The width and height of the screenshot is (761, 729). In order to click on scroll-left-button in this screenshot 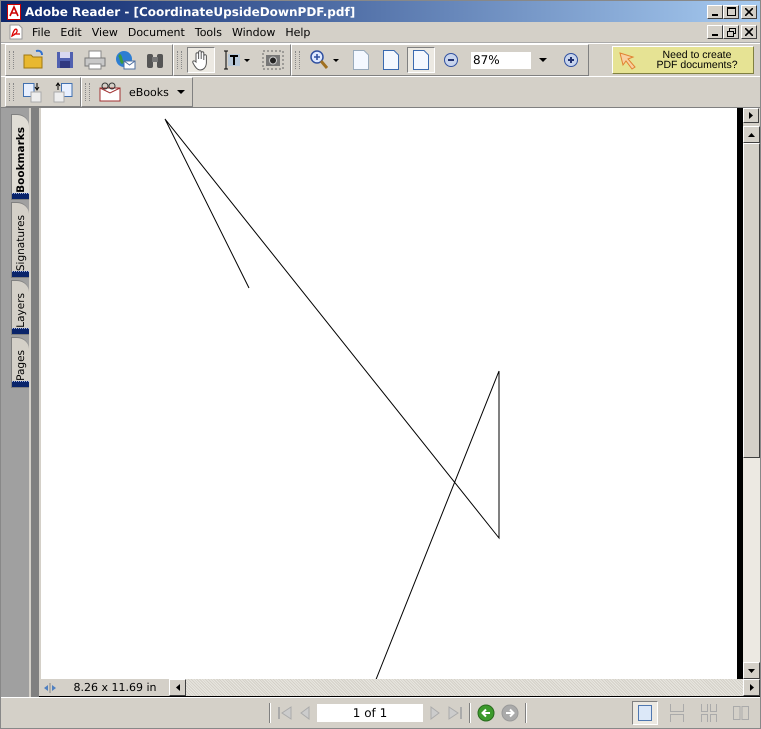, I will do `click(177, 687)`.